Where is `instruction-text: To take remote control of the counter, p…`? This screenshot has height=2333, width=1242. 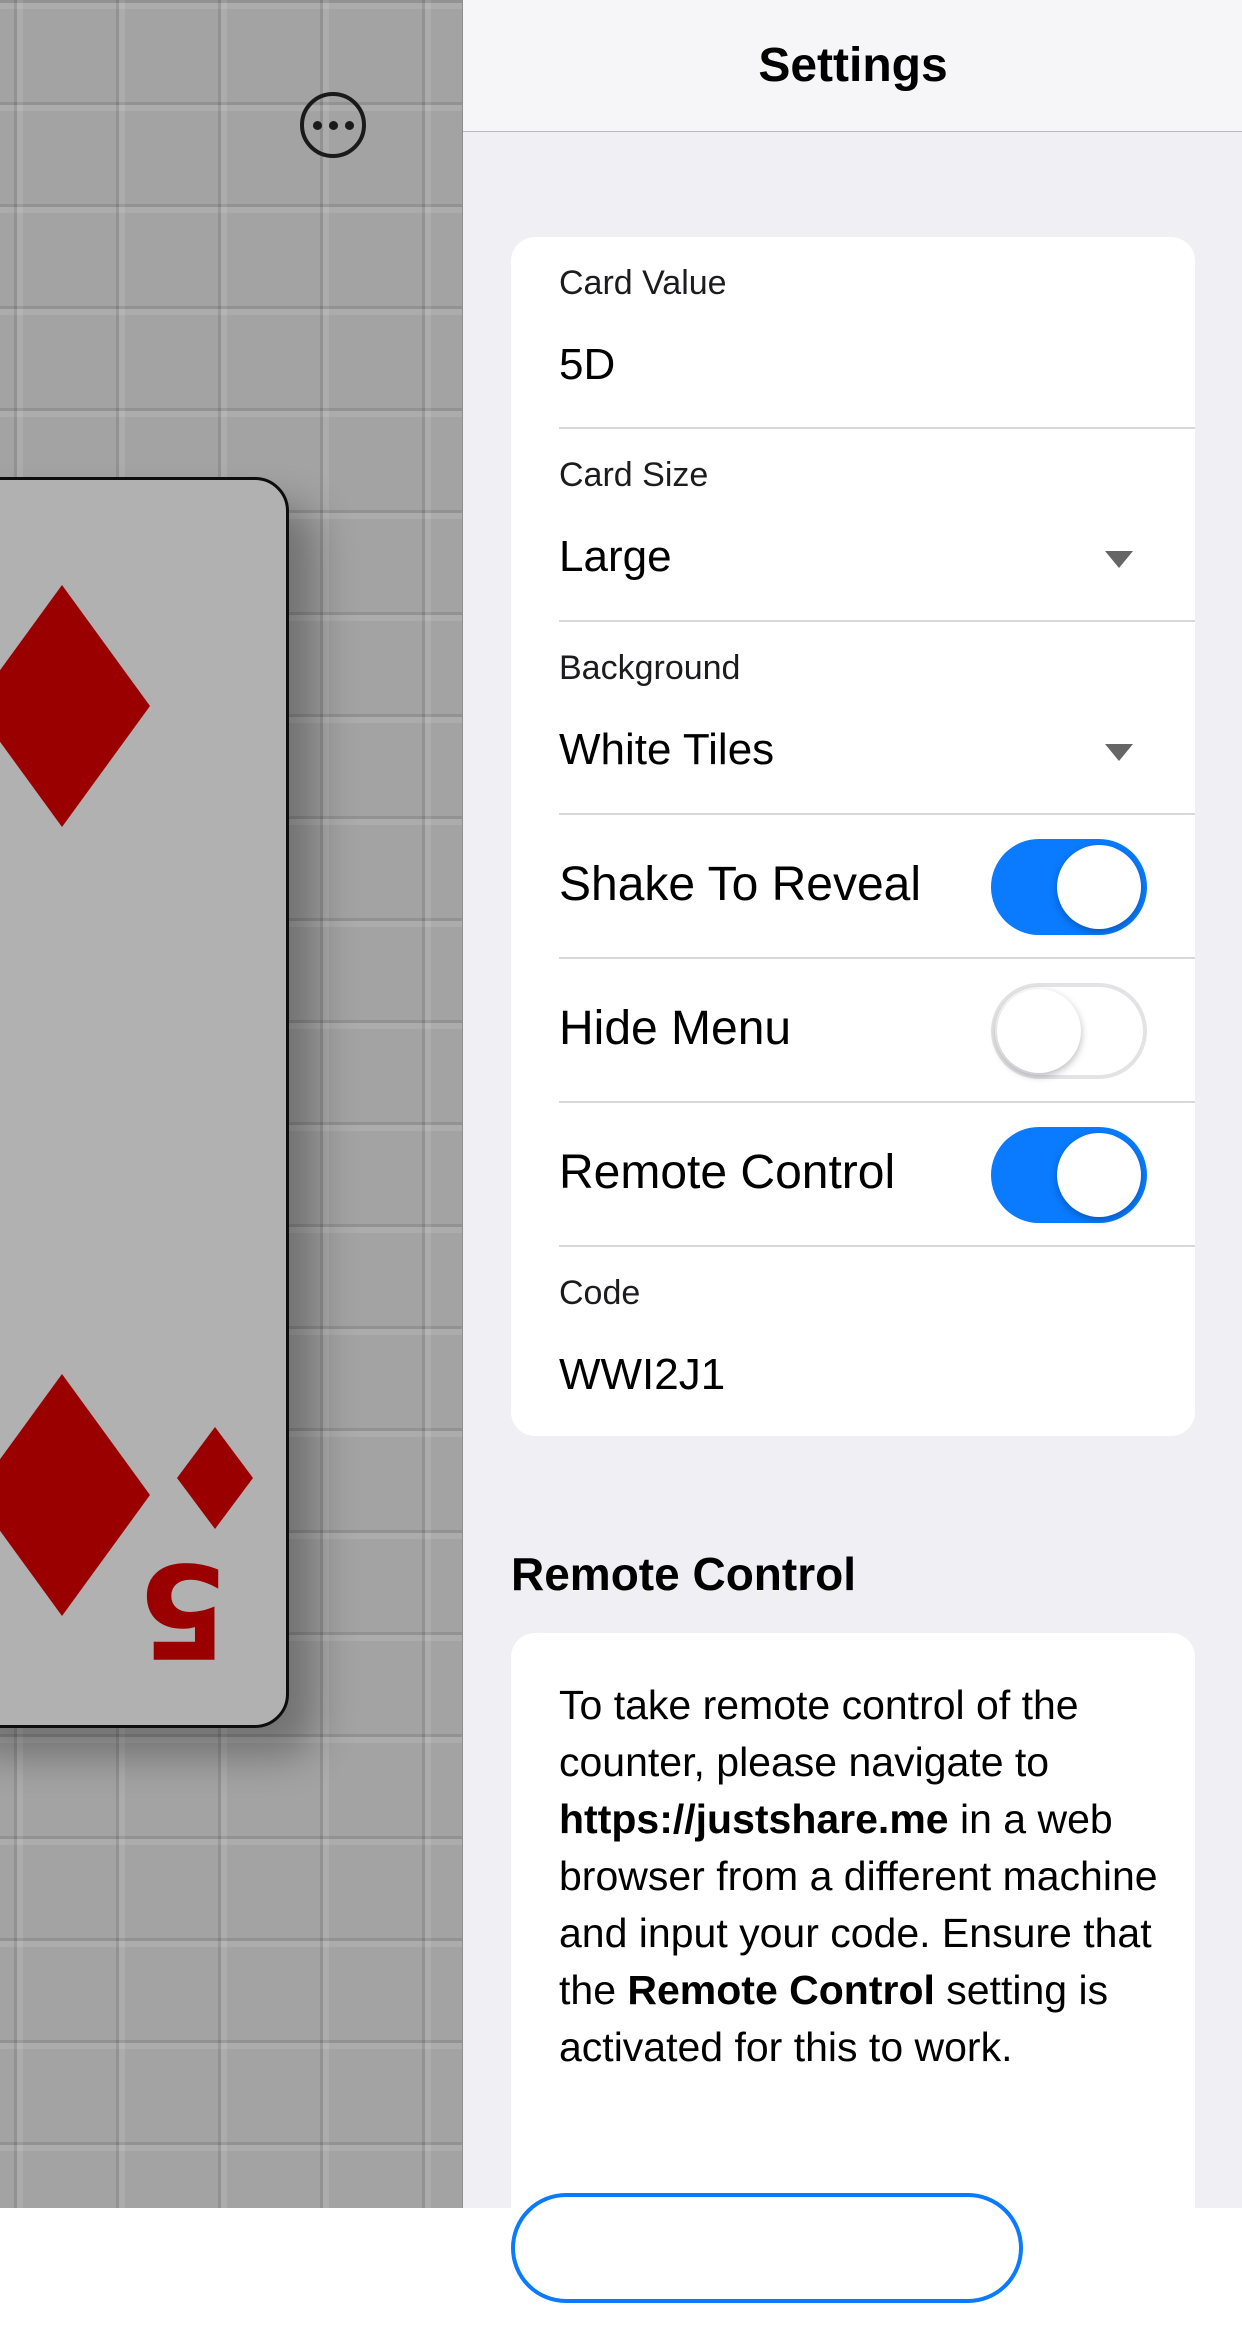
instruction-text: To take remote control of the counter, p… is located at coordinates (819, 1733).